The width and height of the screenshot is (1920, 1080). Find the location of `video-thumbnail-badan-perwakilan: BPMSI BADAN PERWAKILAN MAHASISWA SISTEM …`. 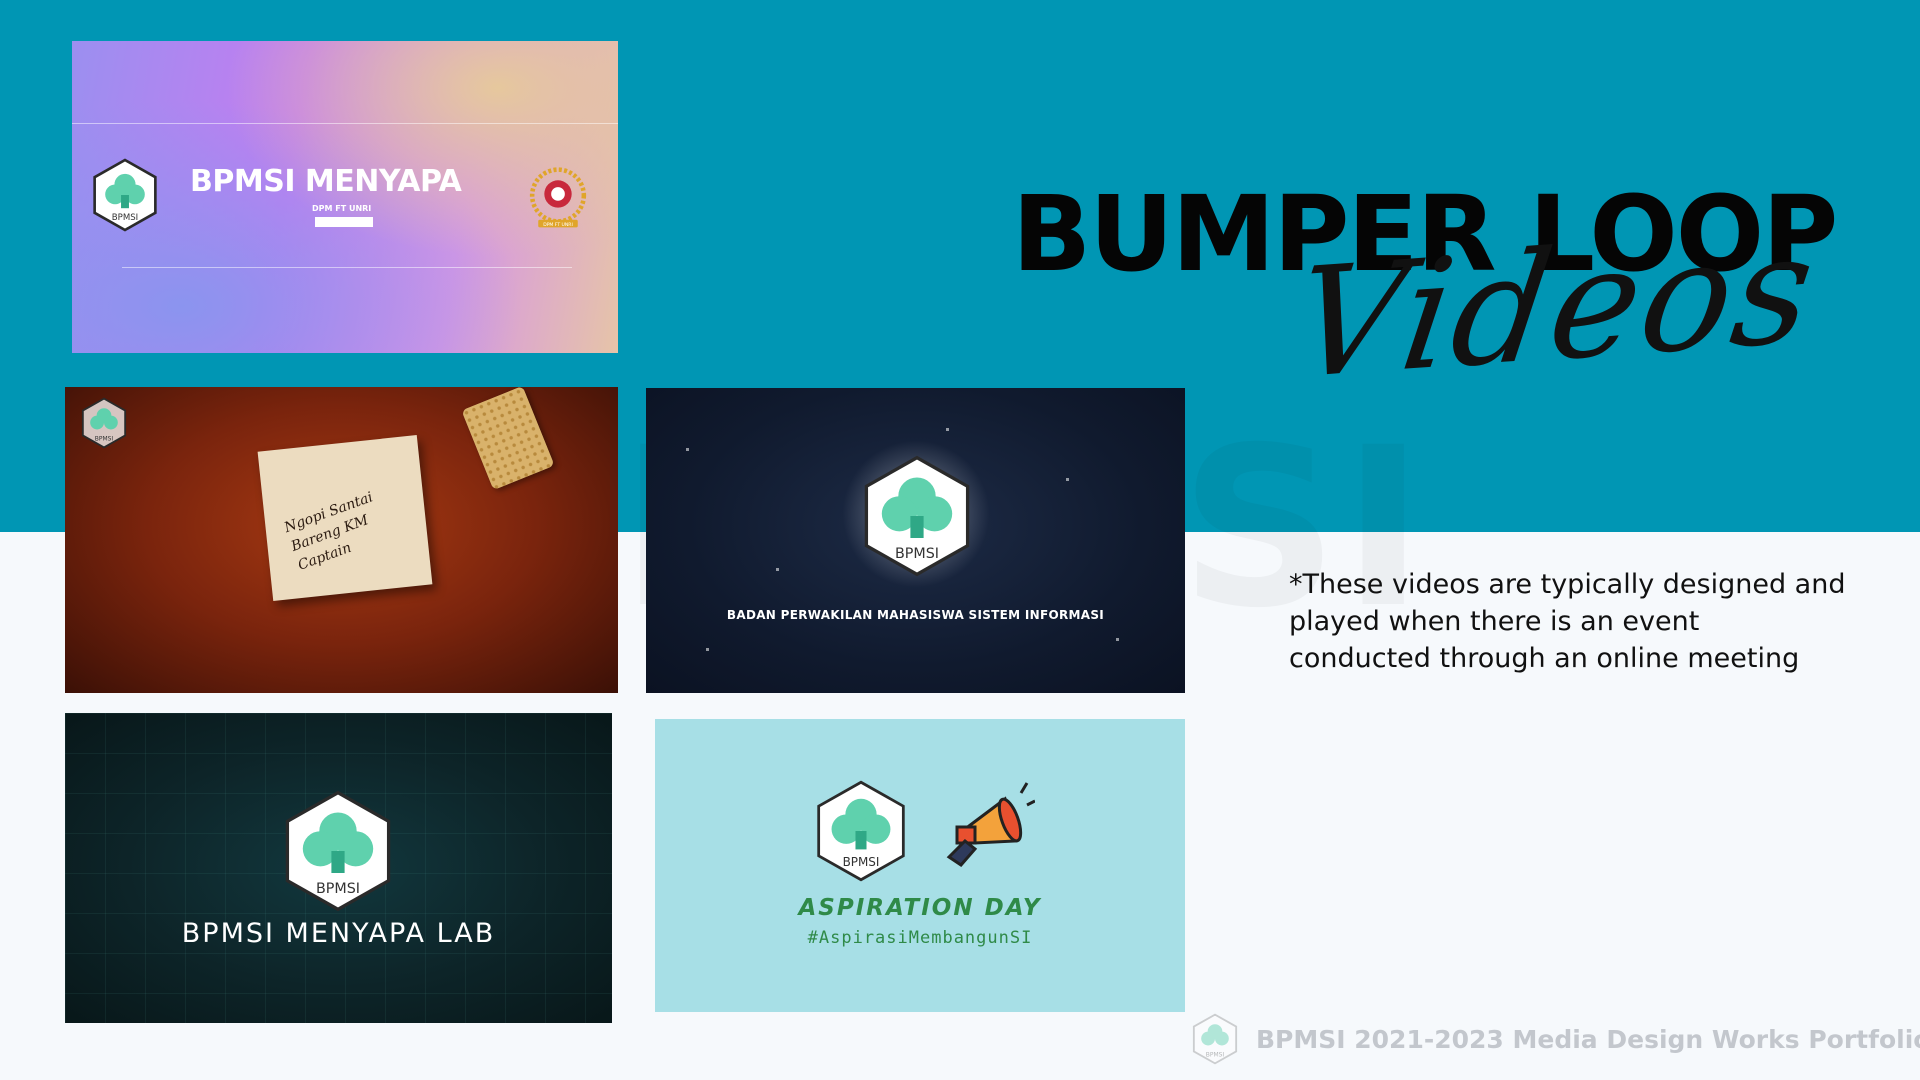

video-thumbnail-badan-perwakilan: BPMSI BADAN PERWAKILAN MAHASISWA SISTEM … is located at coordinates (915, 540).